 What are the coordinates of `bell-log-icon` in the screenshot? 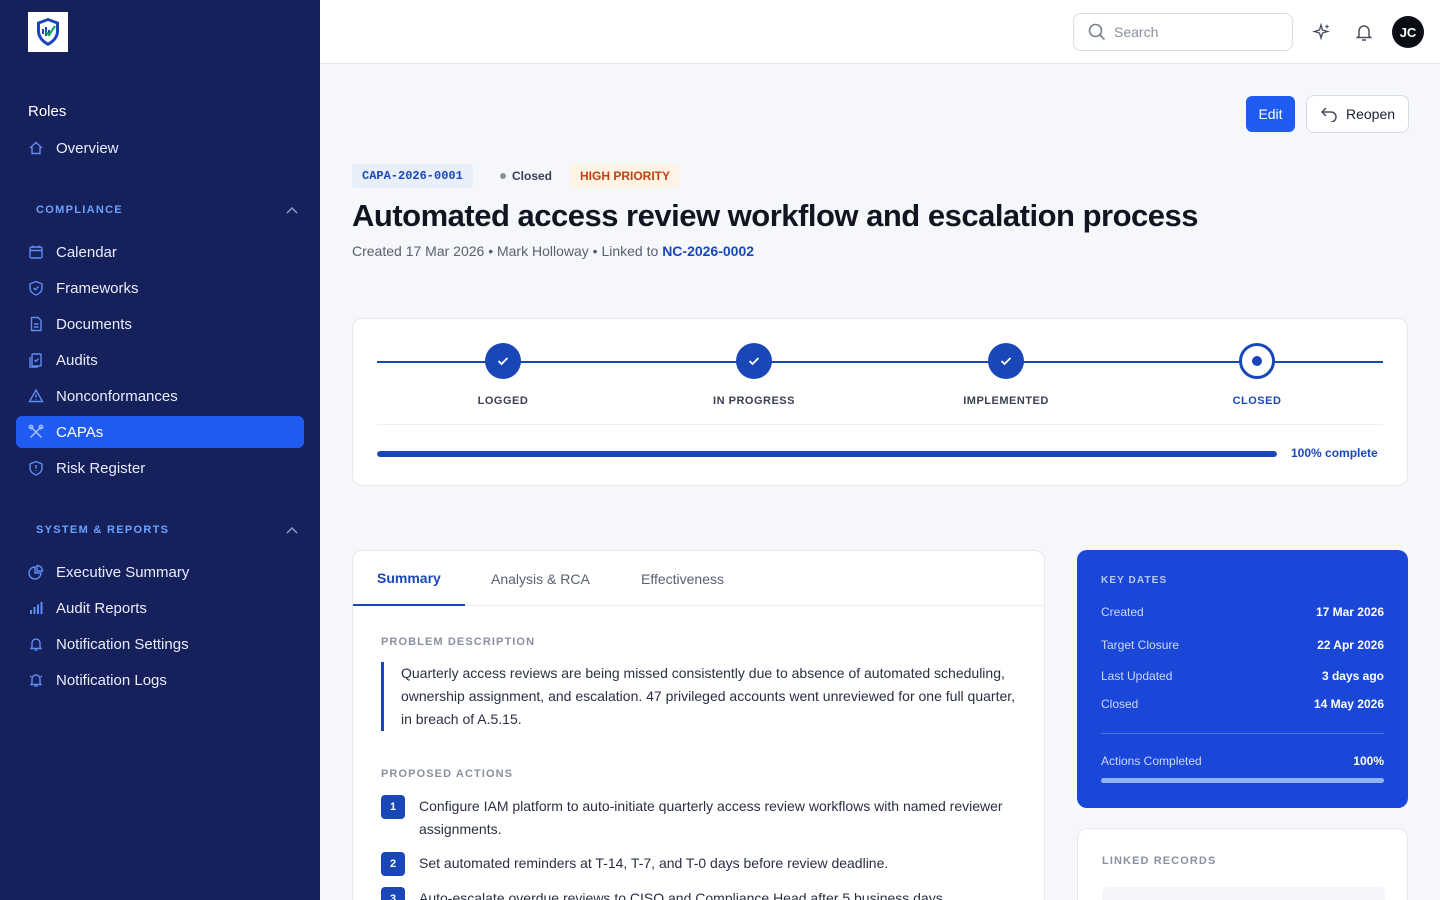 It's located at (36, 680).